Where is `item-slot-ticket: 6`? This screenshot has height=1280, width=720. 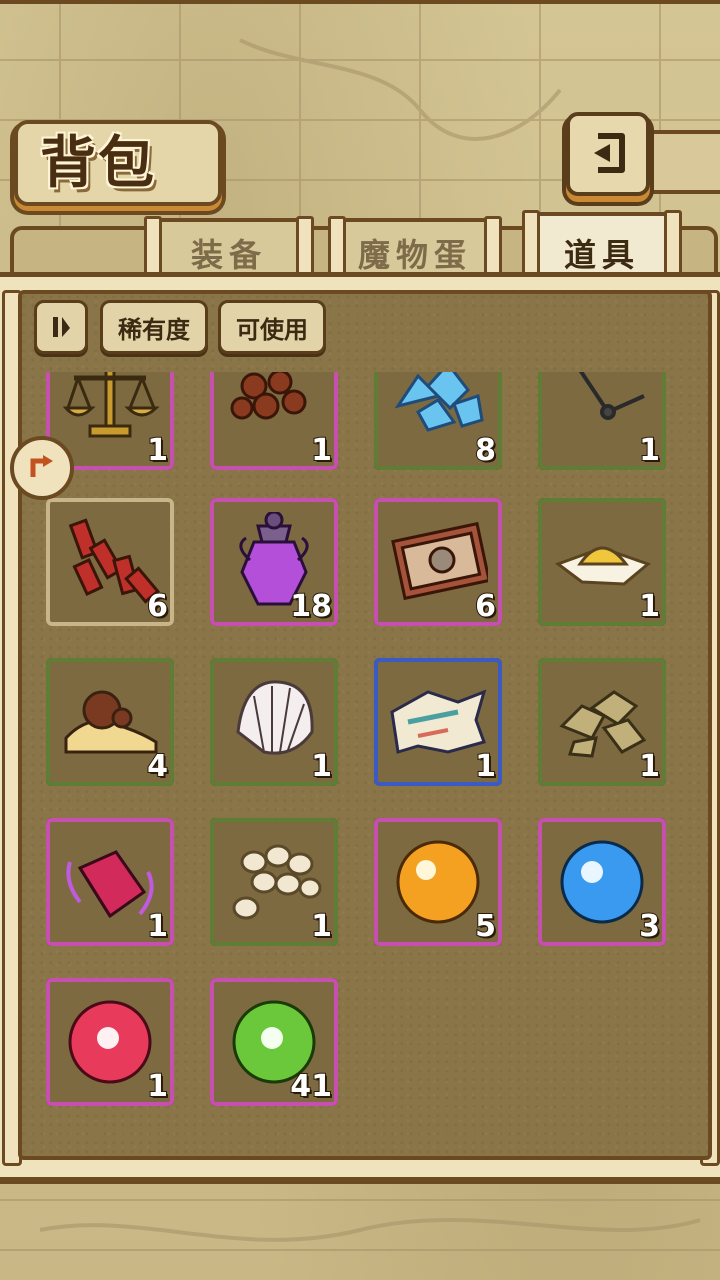 item-slot-ticket: 6 is located at coordinates (438, 562).